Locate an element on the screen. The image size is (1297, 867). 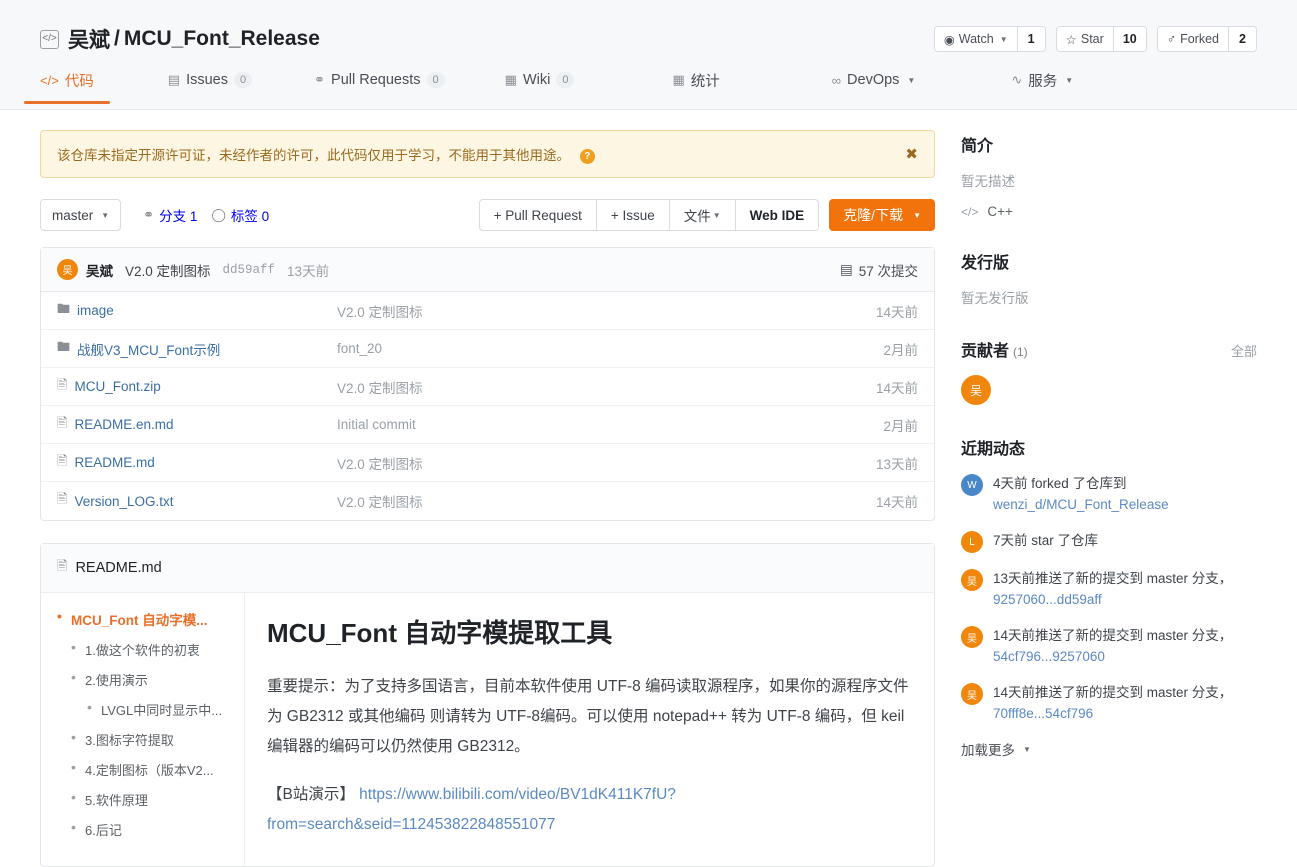
toc-item: 2.使用演示 is located at coordinates (144, 679).